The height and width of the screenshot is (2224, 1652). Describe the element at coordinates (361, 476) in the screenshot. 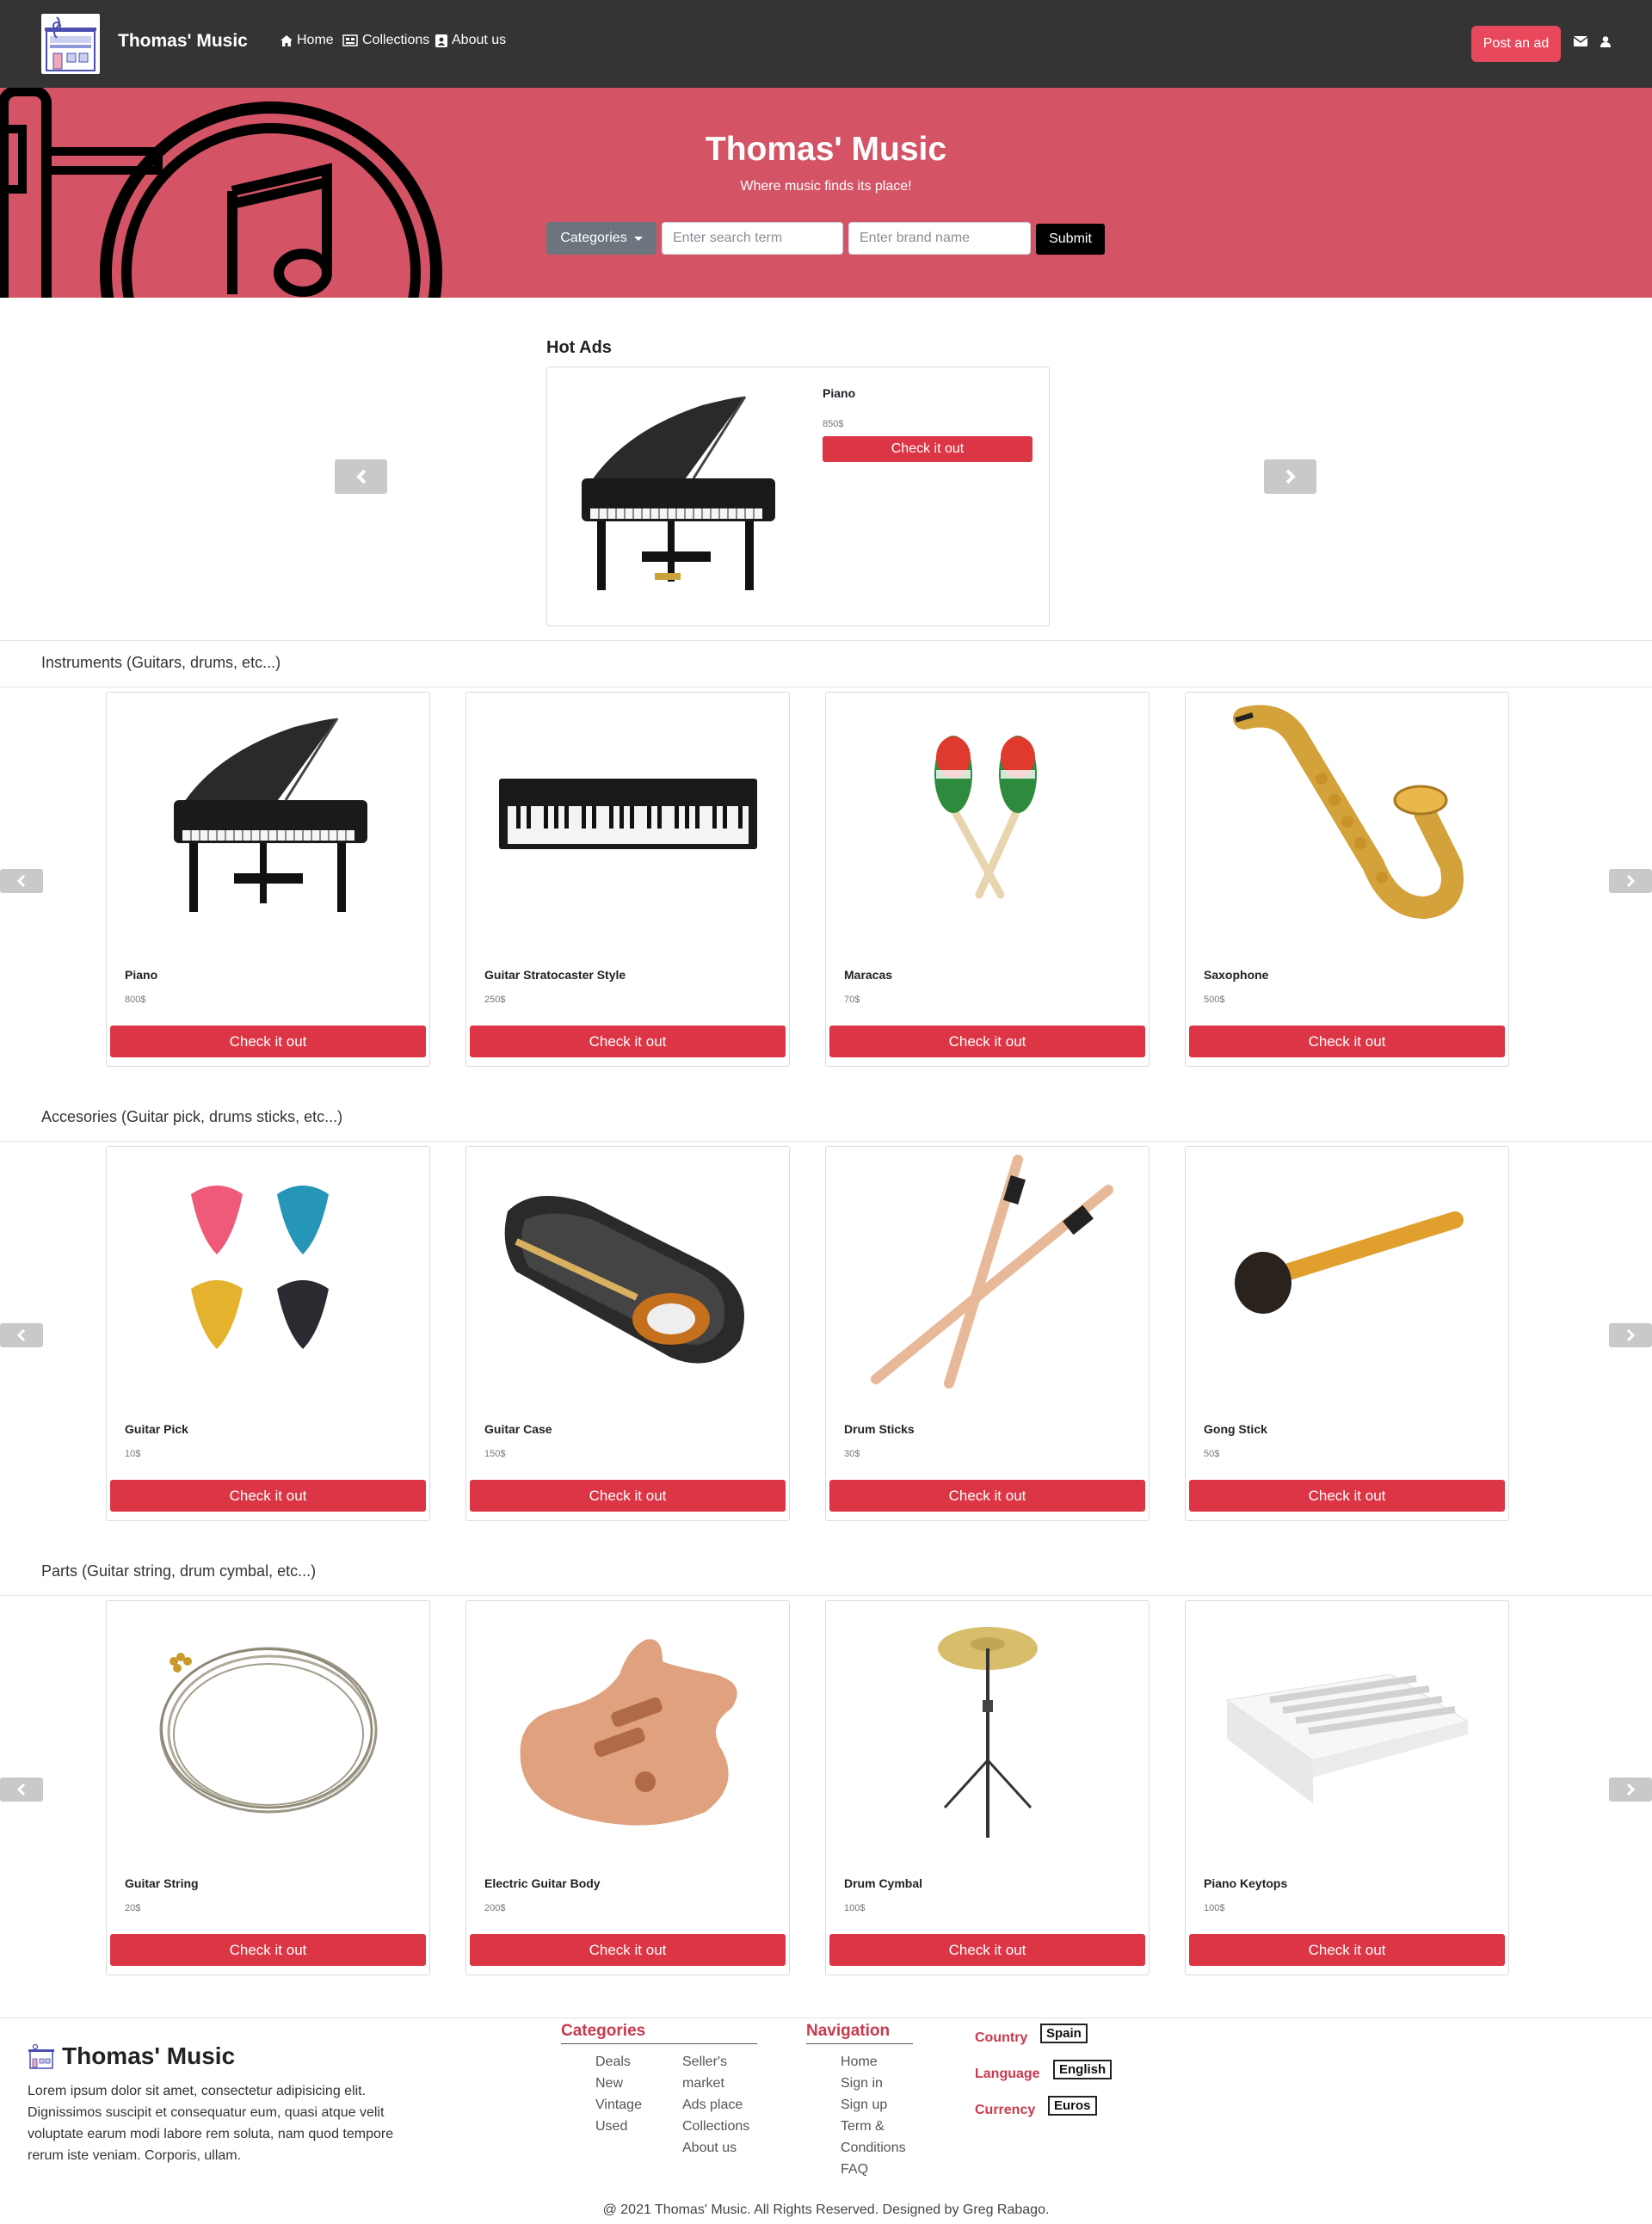

I see `hot-ads-prev-button` at that location.